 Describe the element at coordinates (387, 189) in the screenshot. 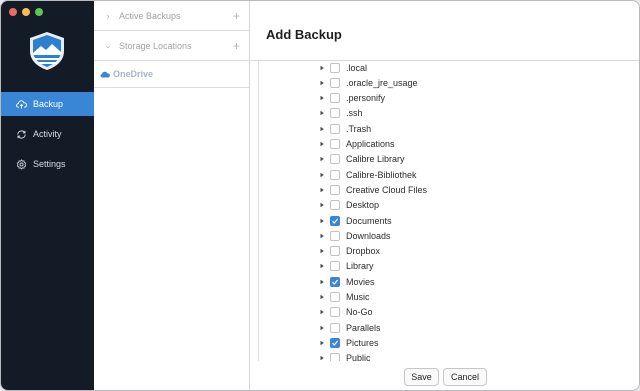

I see `folder-name: Creative Cloud Files` at that location.